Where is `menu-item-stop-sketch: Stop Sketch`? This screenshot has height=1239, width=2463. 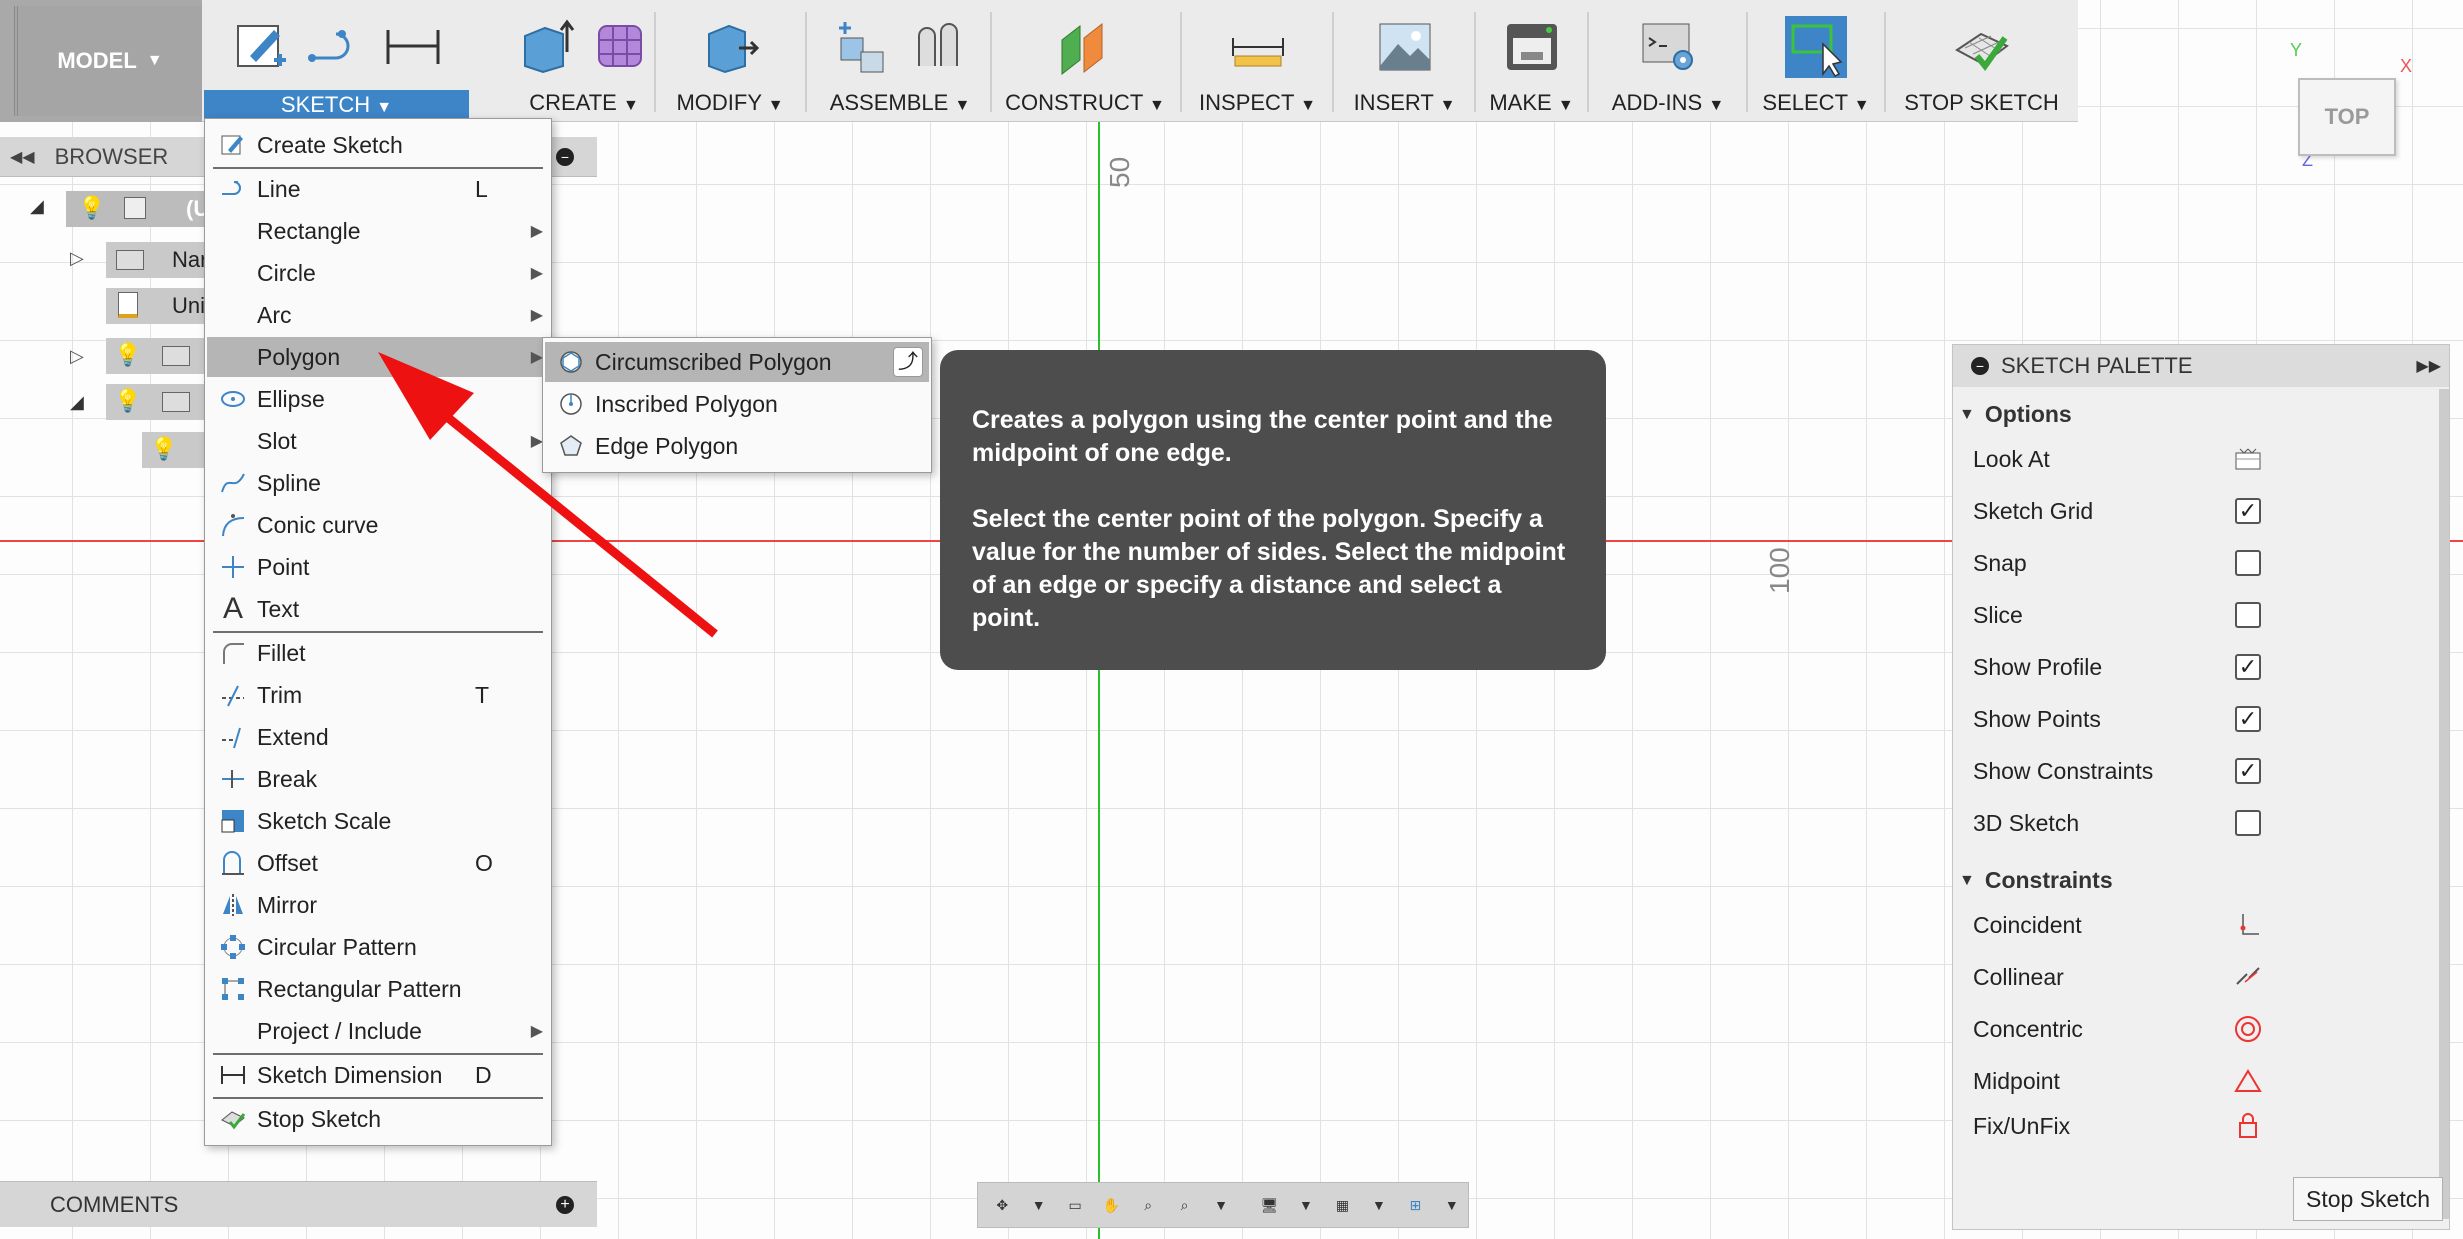 menu-item-stop-sketch: Stop Sketch is located at coordinates (378, 1119).